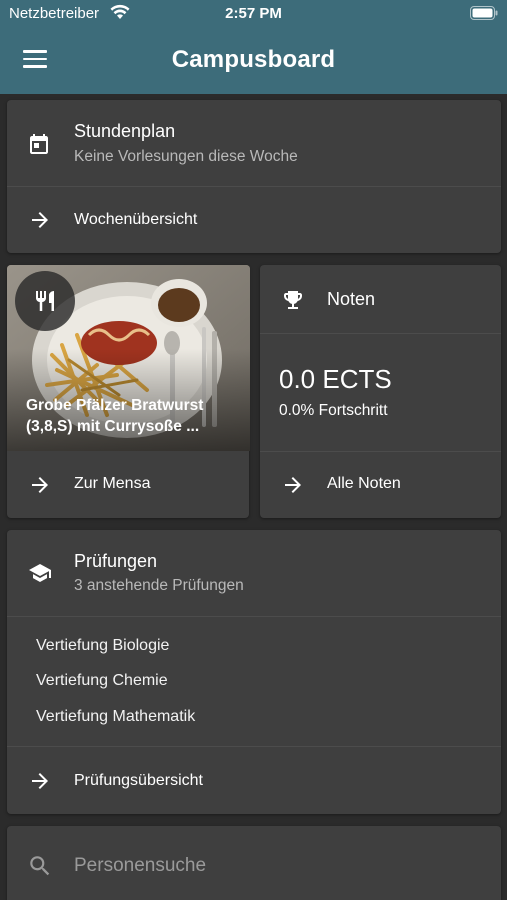  I want to click on alle-noten-action: Alle Noten, so click(380, 485).